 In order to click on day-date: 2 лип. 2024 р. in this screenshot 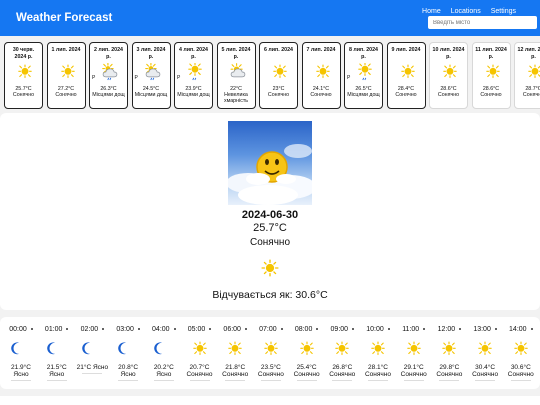, I will do `click(108, 53)`.